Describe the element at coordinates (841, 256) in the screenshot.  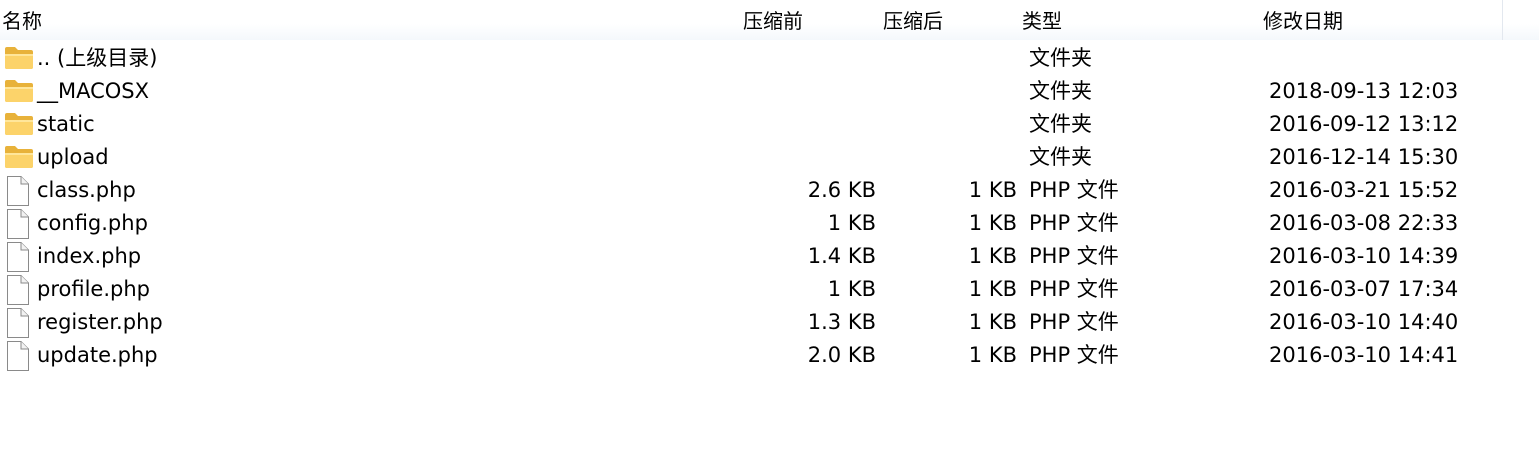
I see `compressed-size: 1.4 KB` at that location.